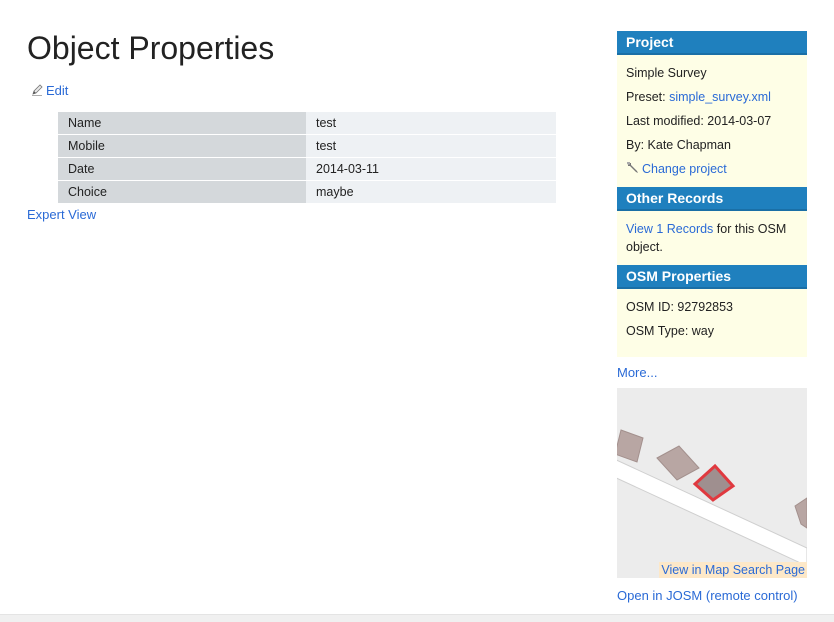 This screenshot has width=834, height=622. I want to click on wrench-icon, so click(633, 166).